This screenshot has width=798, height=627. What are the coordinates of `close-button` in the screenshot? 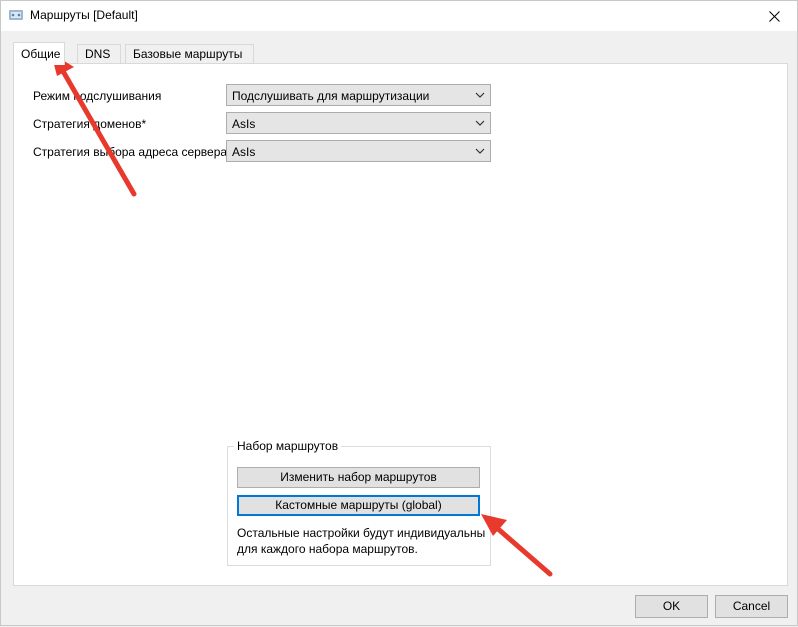 It's located at (774, 16).